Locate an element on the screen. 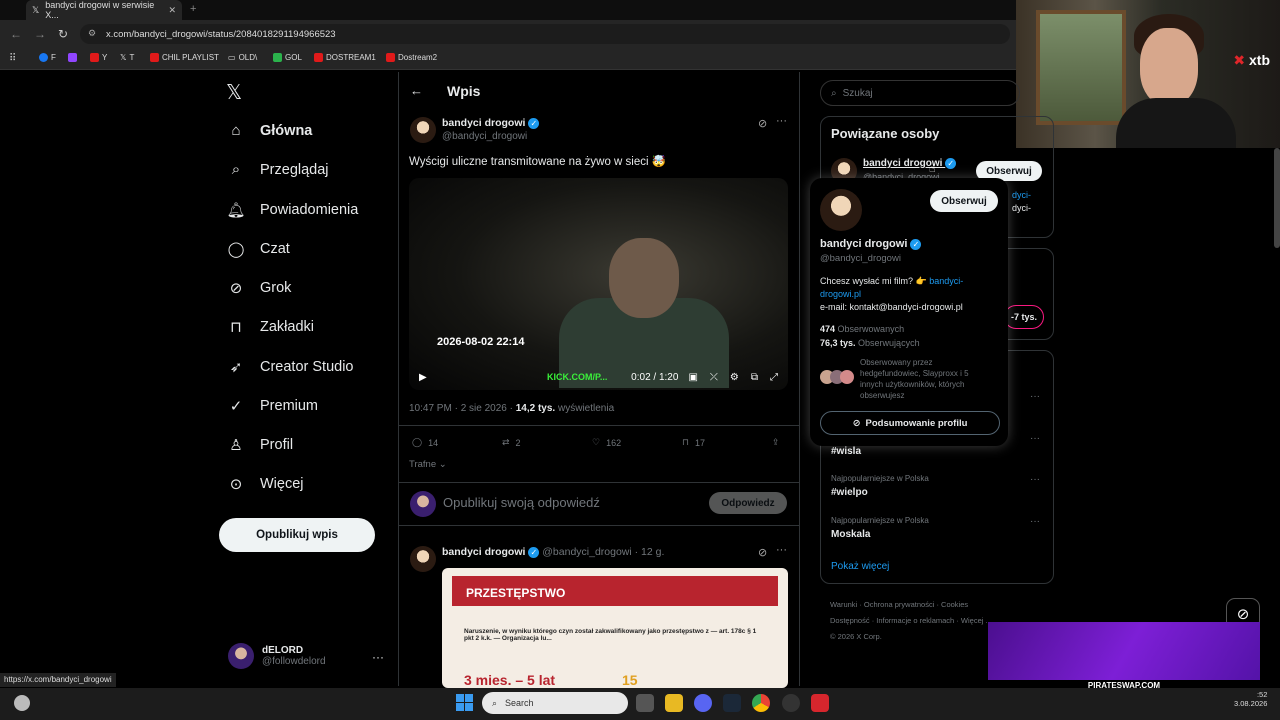 The height and width of the screenshot is (720, 1280). app-icon is located at coordinates (820, 703).